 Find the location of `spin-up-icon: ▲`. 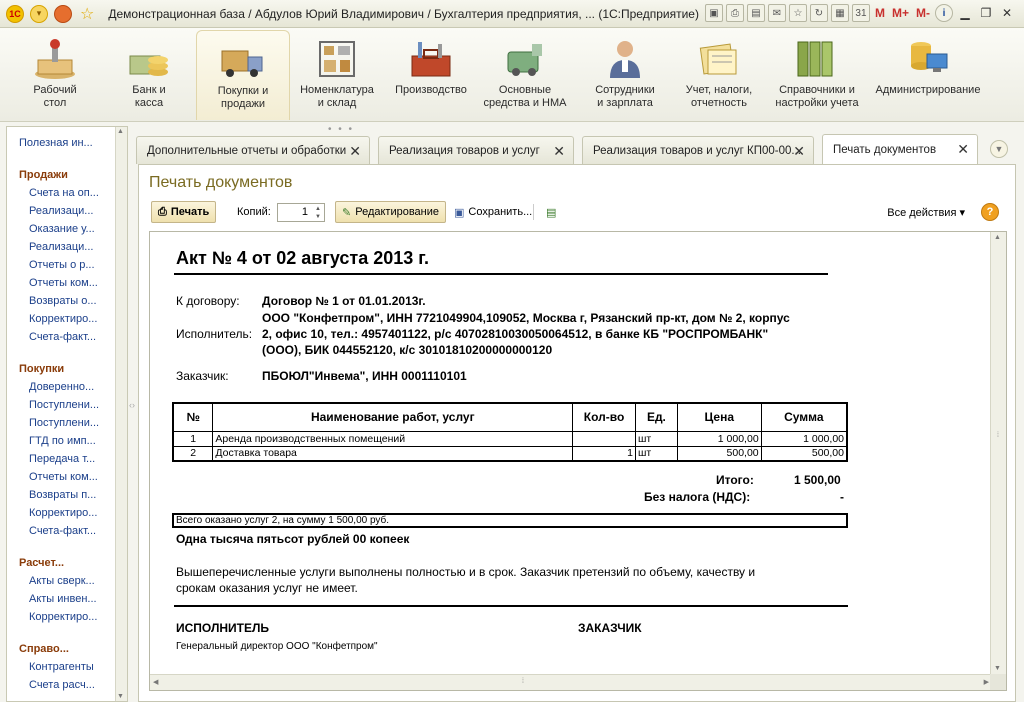

spin-up-icon: ▲ is located at coordinates (318, 209).